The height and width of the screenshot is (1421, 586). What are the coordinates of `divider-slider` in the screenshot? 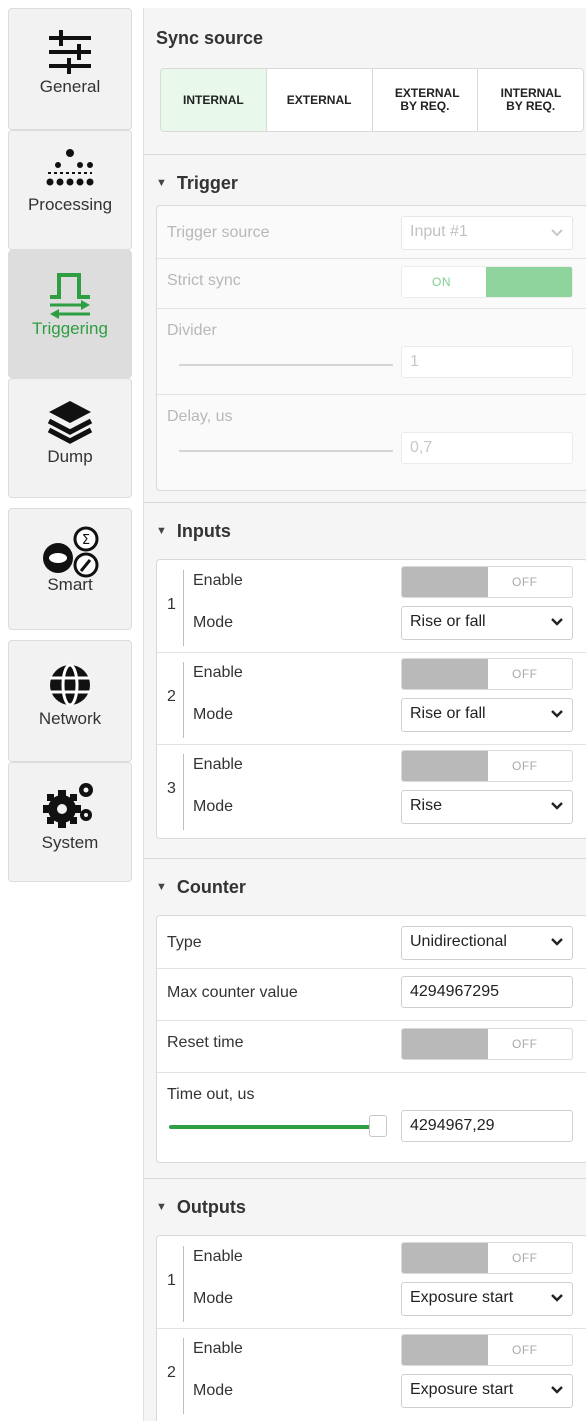 It's located at (286, 365).